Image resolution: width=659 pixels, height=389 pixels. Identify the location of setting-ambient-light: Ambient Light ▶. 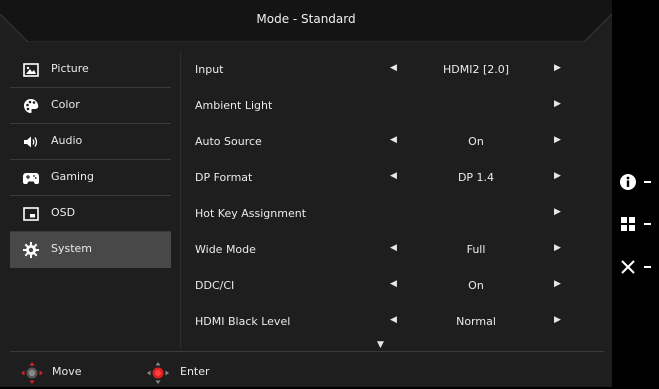
(393, 106).